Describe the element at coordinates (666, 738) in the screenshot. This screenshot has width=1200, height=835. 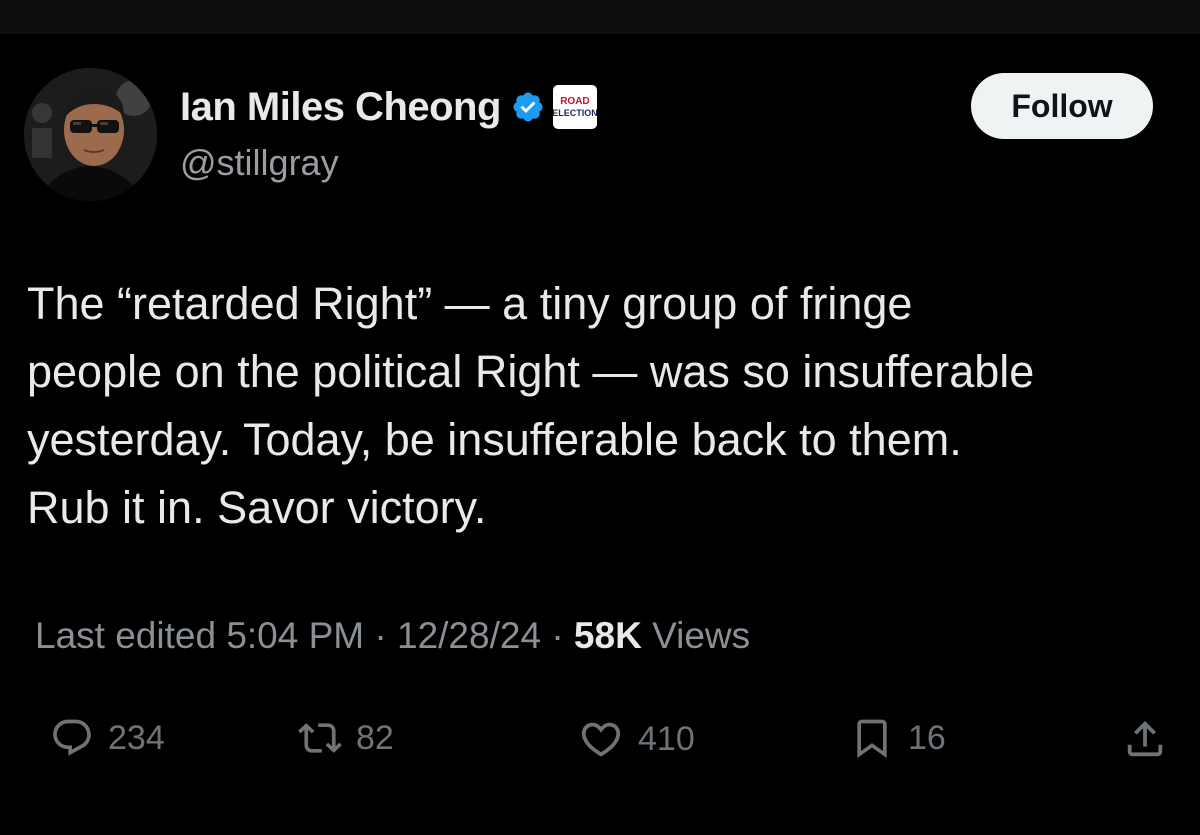
I see `like-count: 410` at that location.